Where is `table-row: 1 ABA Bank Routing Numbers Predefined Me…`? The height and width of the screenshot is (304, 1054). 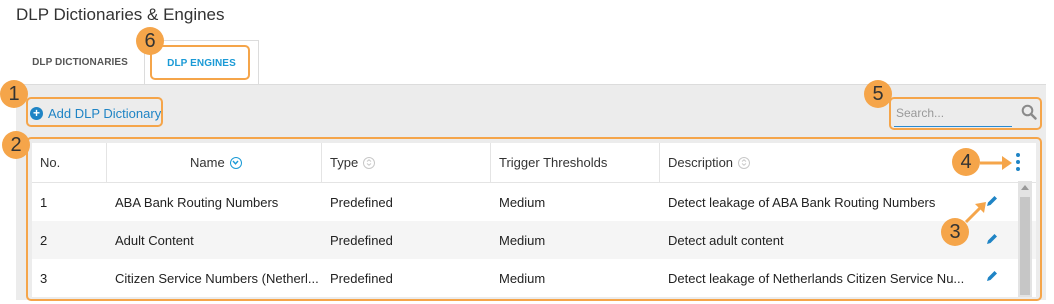 table-row: 1 ABA Bank Routing Numbers Predefined Me… is located at coordinates (534, 202).